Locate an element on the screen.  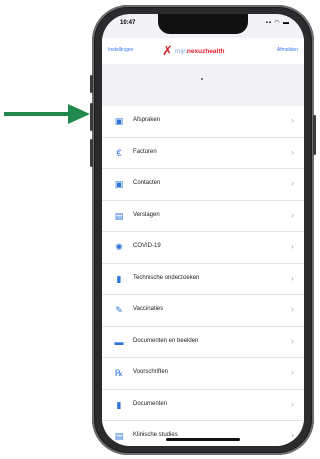
mute-switch is located at coordinates (91, 84).